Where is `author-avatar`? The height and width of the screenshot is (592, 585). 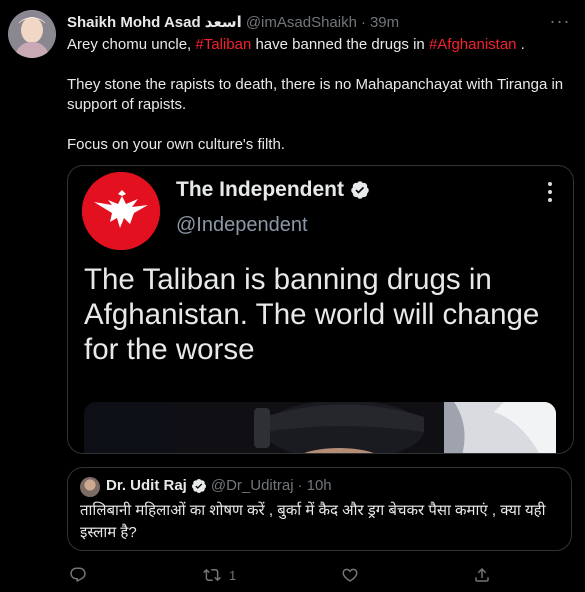
author-avatar is located at coordinates (32, 34).